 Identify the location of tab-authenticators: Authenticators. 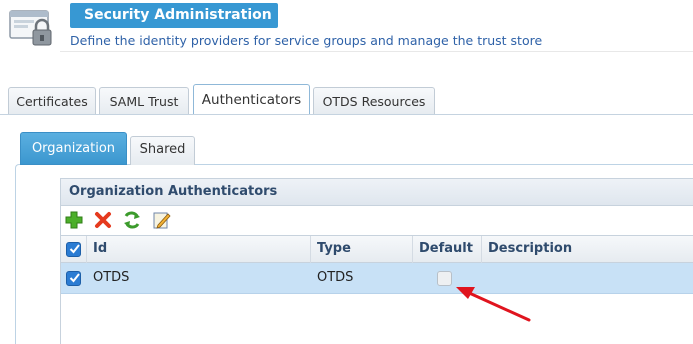
(251, 99).